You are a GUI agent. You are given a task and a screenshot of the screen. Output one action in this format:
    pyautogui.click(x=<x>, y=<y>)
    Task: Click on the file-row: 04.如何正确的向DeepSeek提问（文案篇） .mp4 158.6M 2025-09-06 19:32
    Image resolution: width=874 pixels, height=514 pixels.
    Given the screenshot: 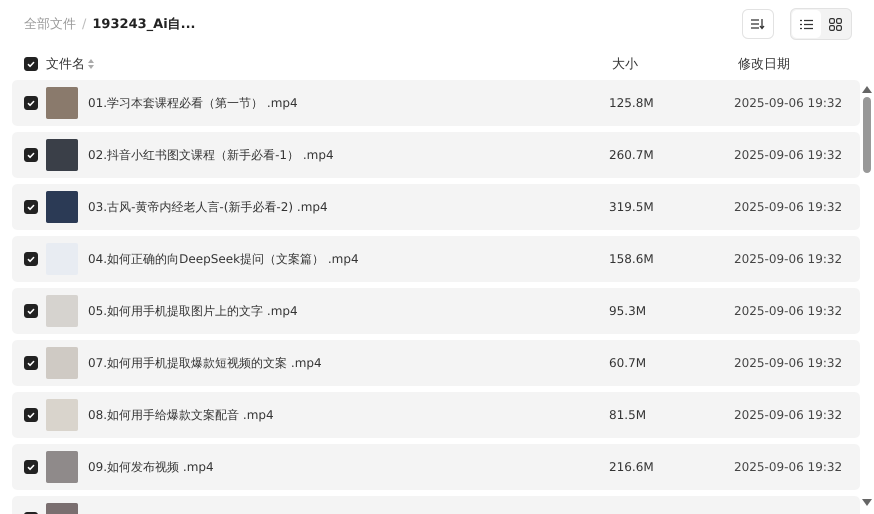 What is the action you would take?
    pyautogui.click(x=436, y=259)
    